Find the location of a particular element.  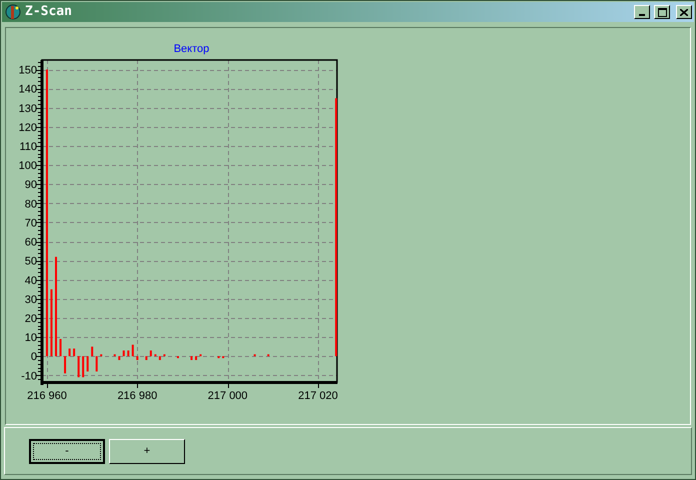

chart-title: Вектор is located at coordinates (192, 49).